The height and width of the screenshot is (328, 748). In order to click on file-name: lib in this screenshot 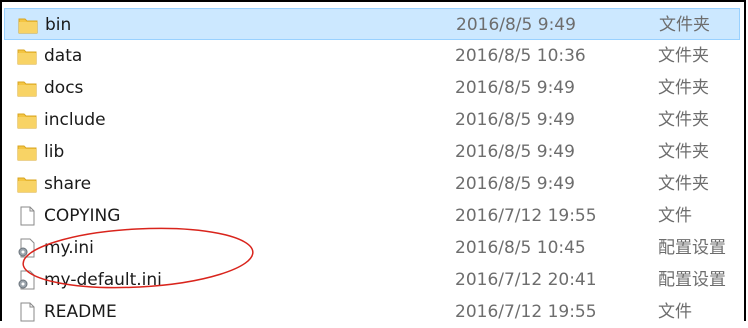, I will do `click(54, 152)`.